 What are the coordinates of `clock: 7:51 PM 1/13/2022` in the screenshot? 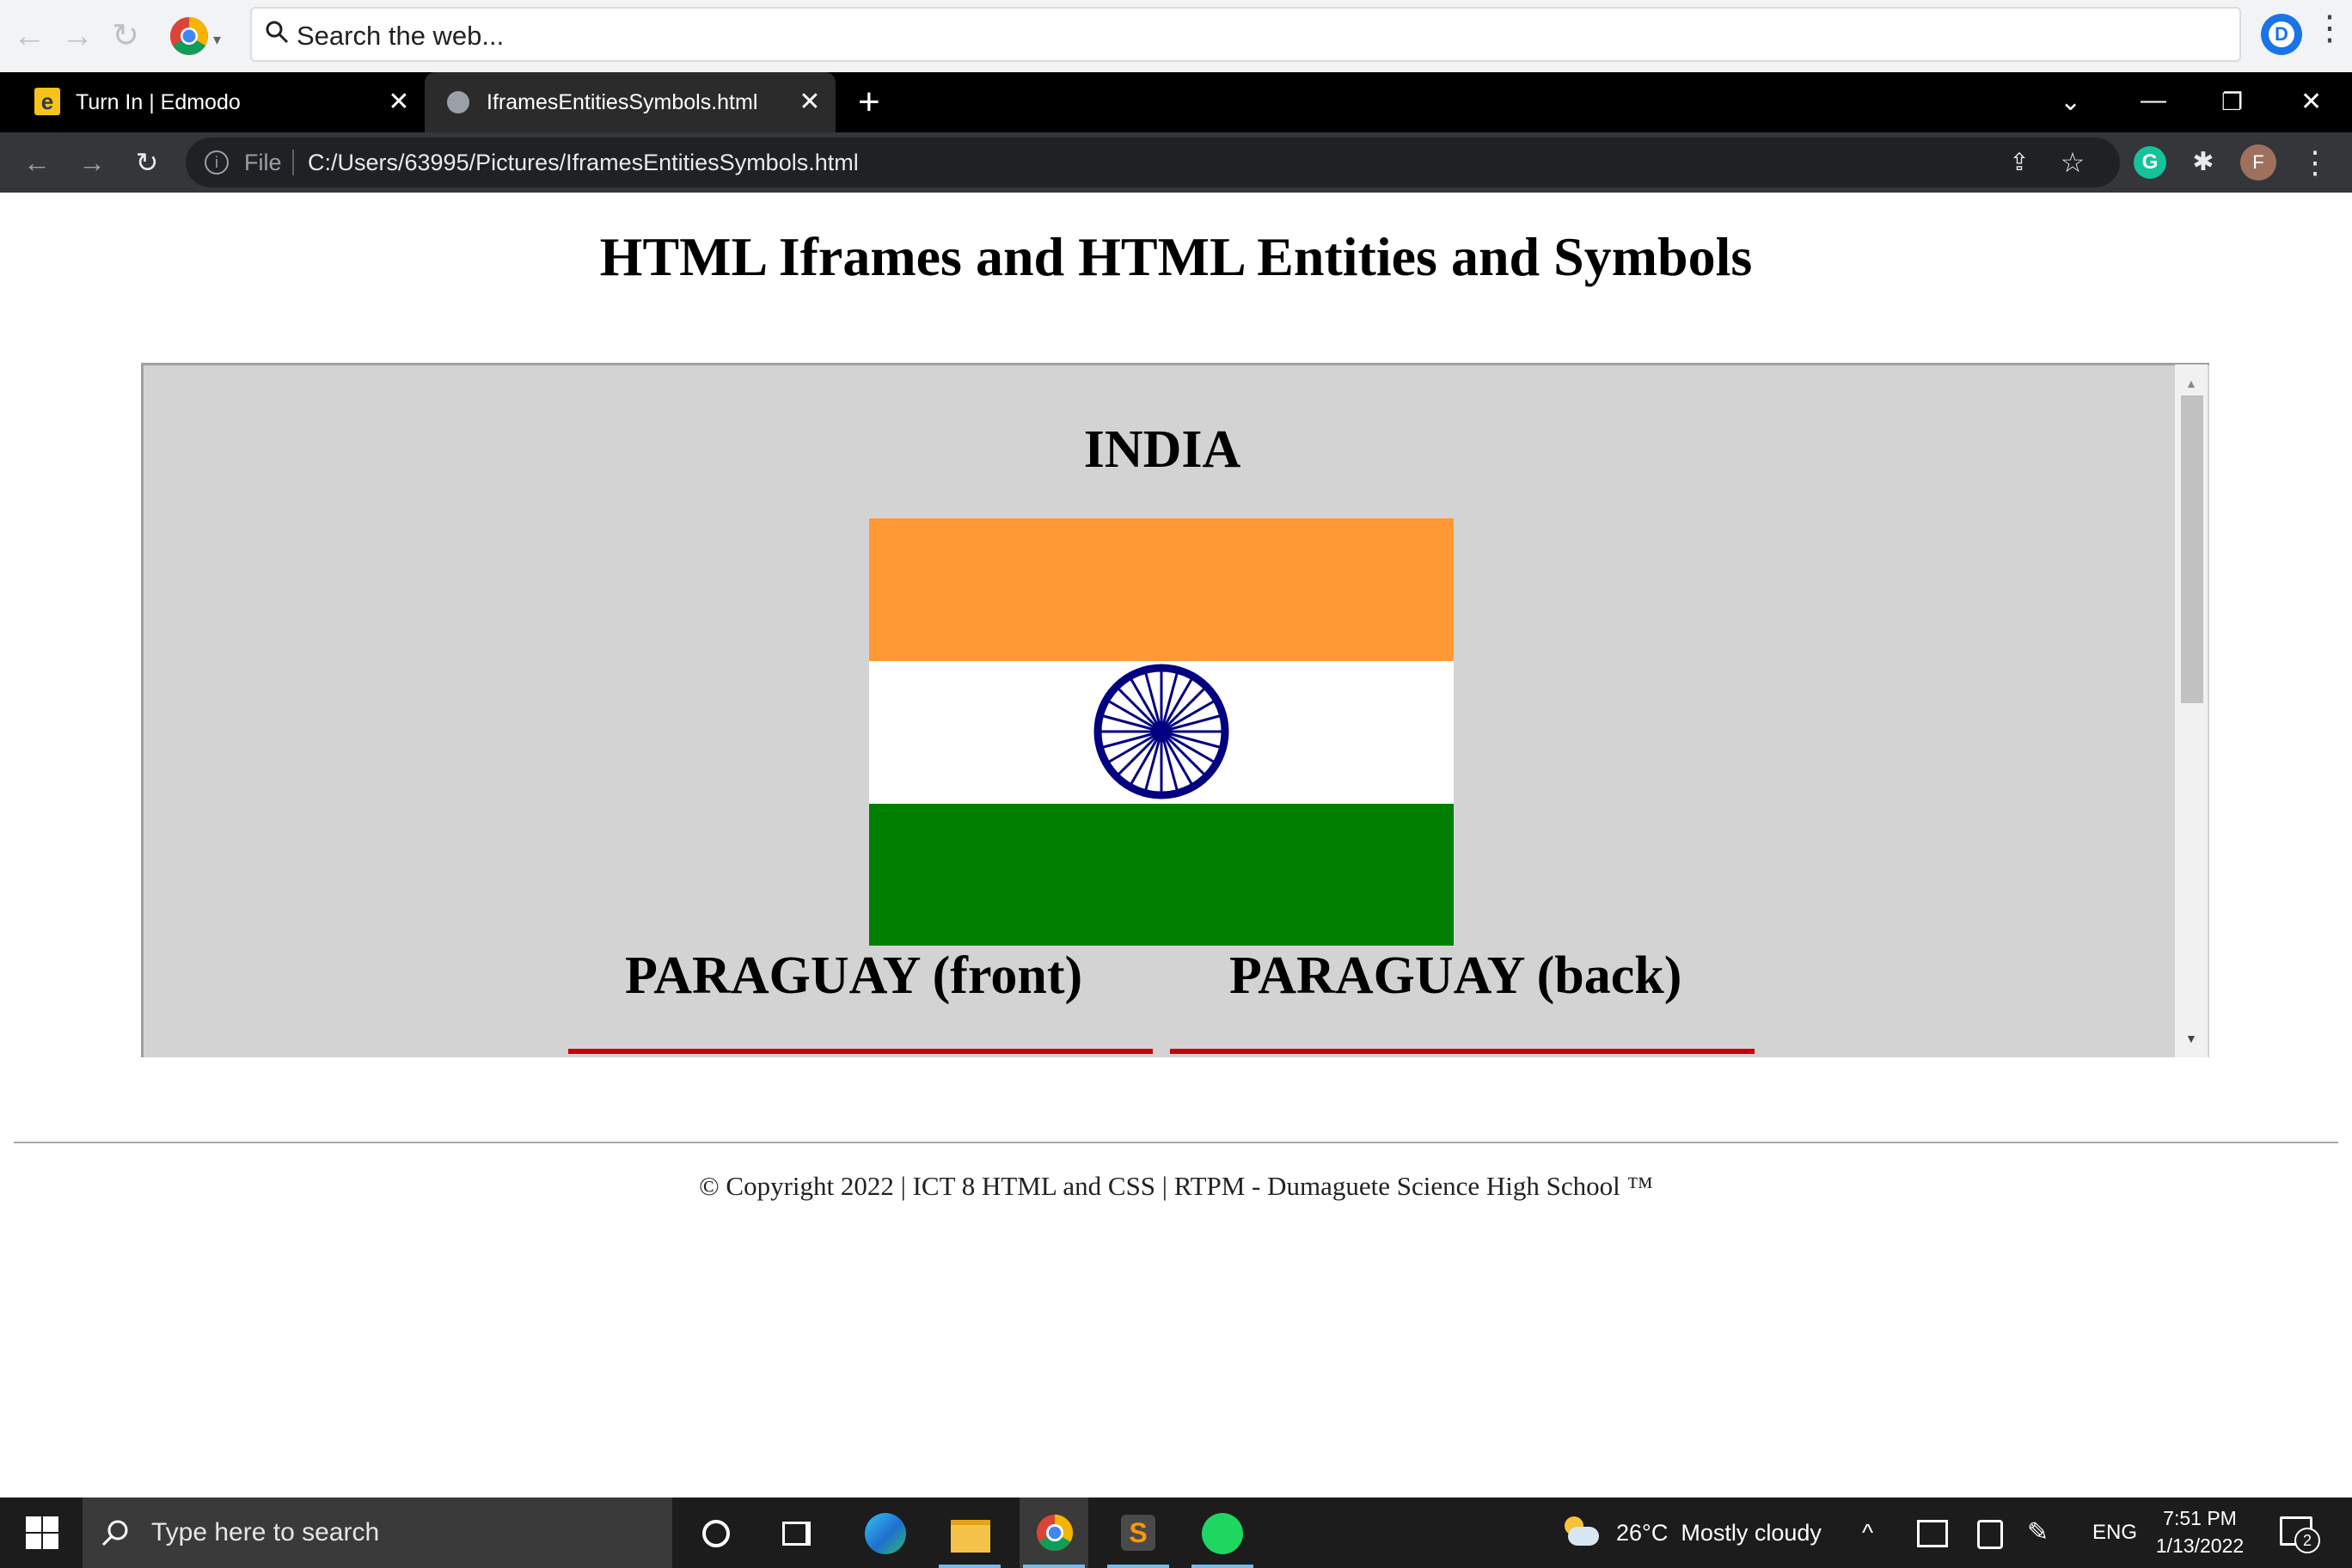 It's located at (2200, 1531).